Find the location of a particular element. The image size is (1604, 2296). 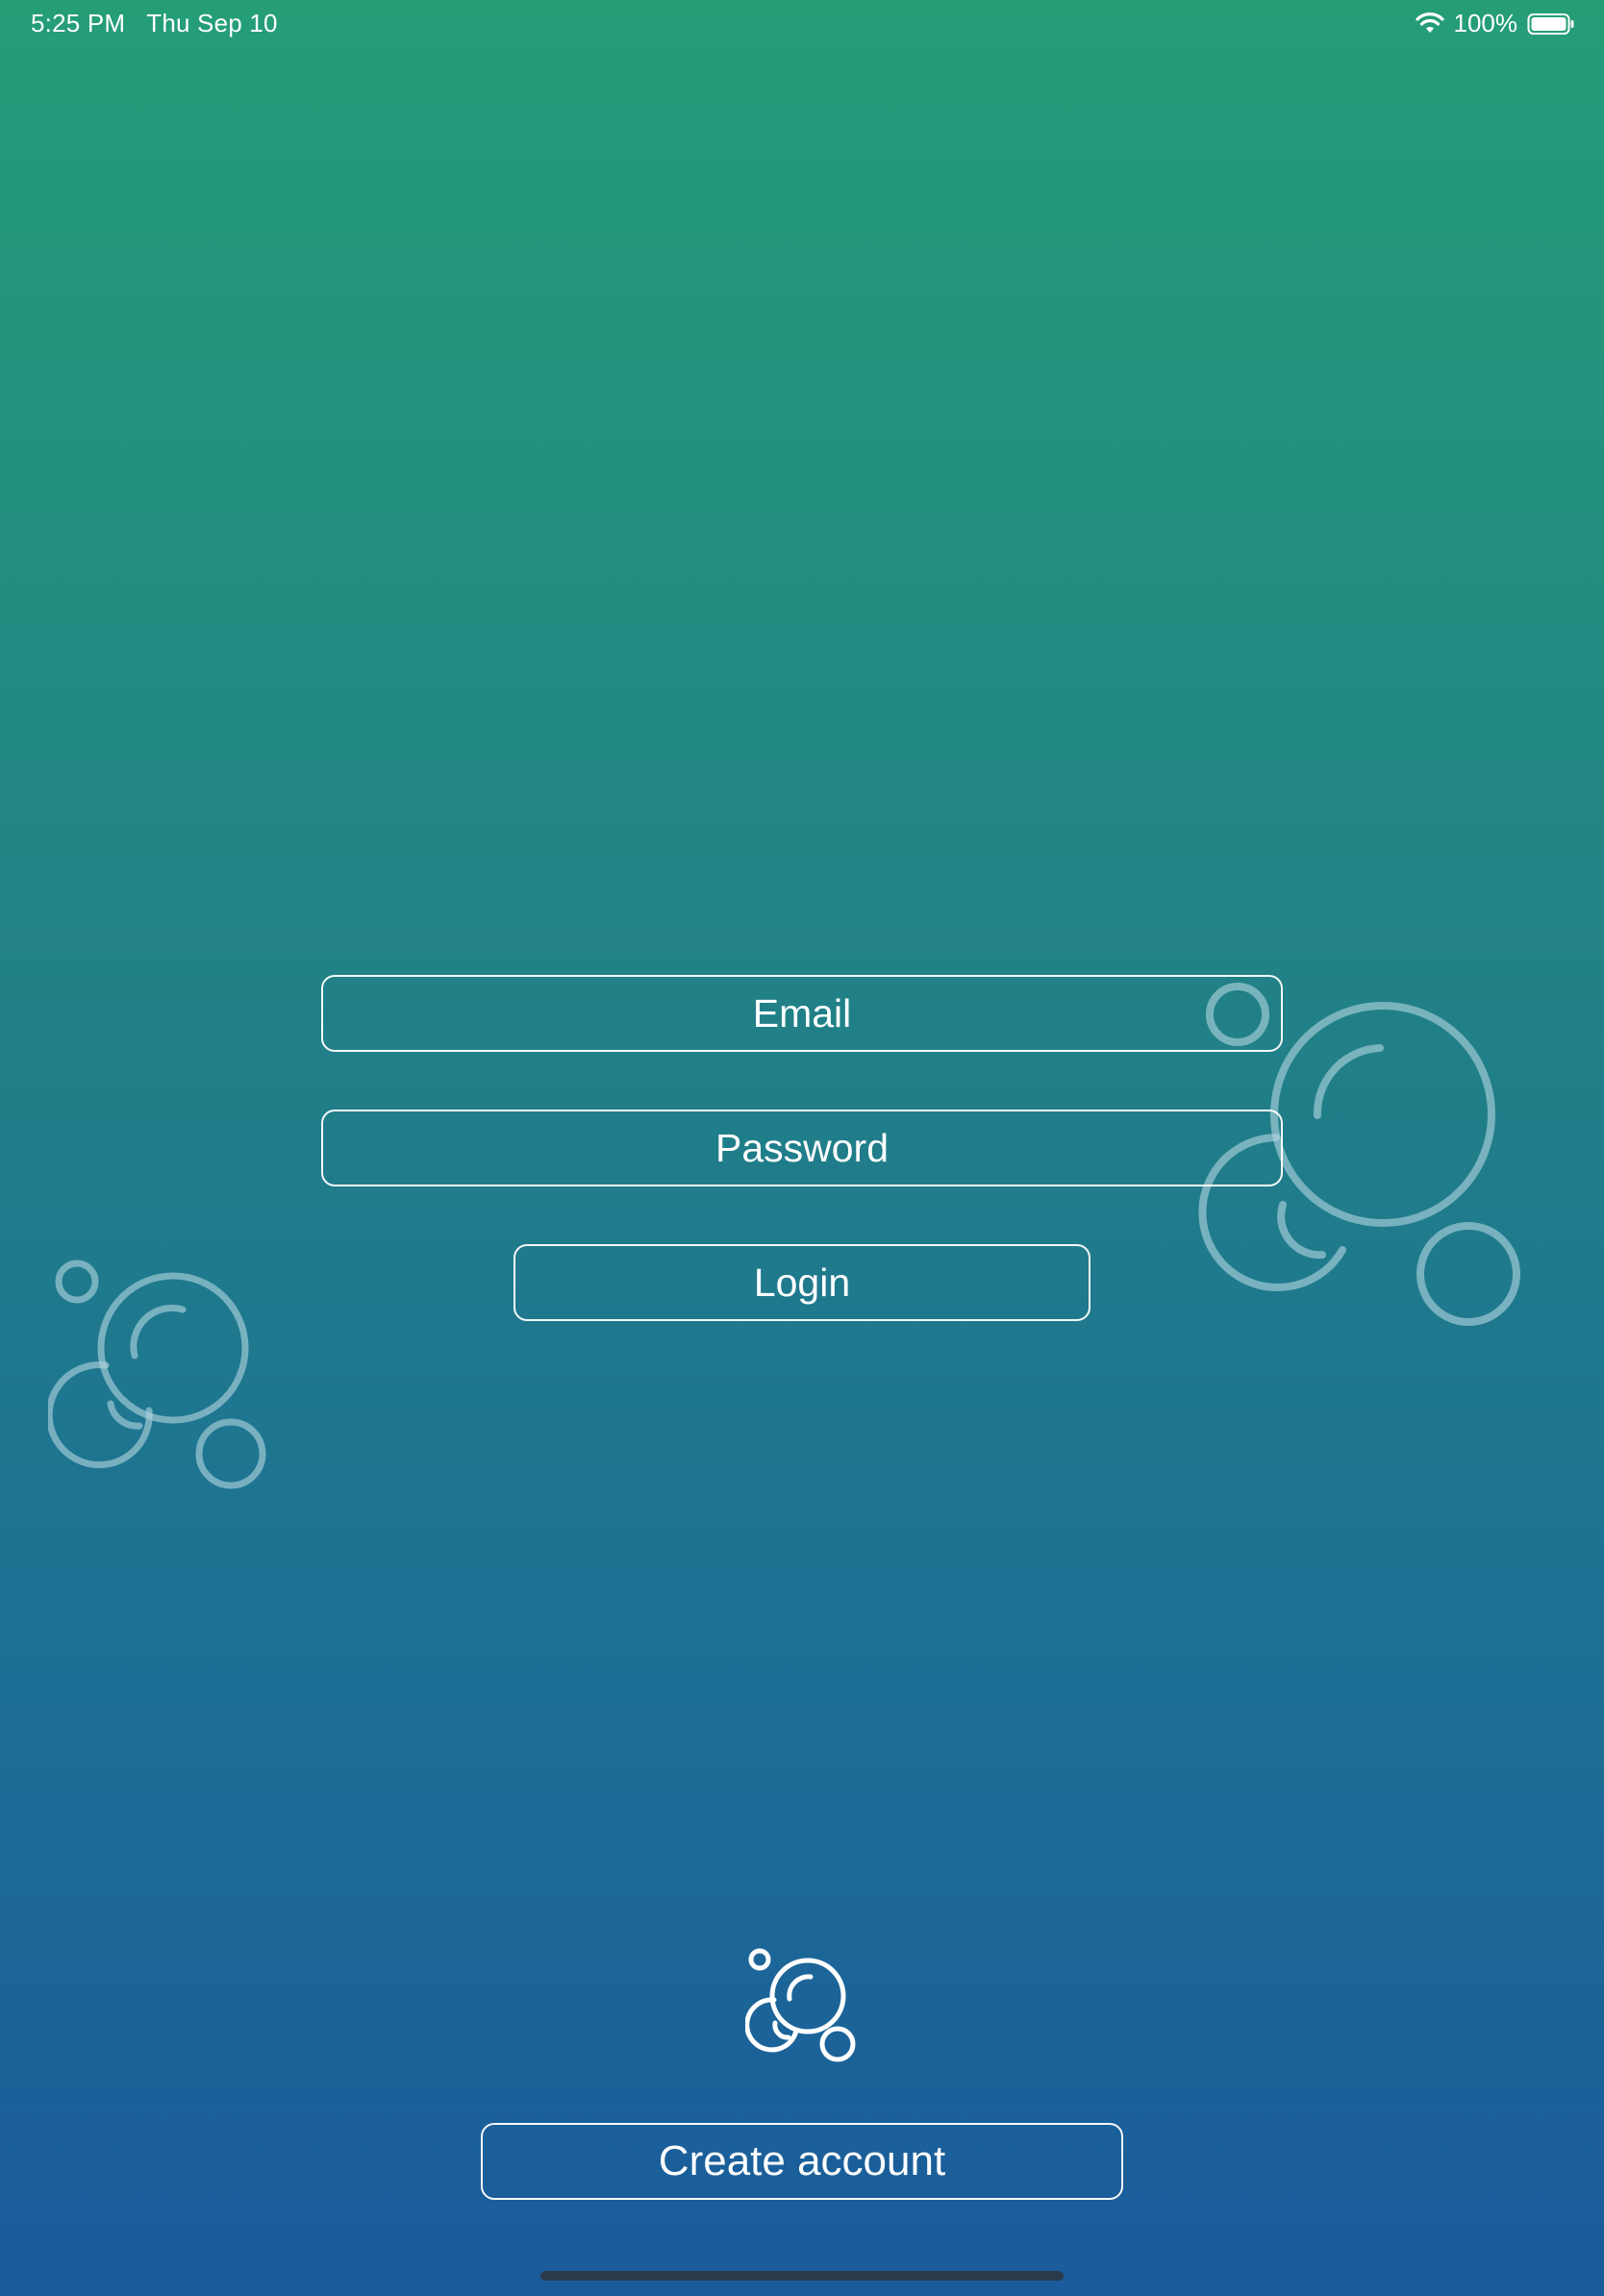

create-account-label: Create account is located at coordinates (802, 2160).